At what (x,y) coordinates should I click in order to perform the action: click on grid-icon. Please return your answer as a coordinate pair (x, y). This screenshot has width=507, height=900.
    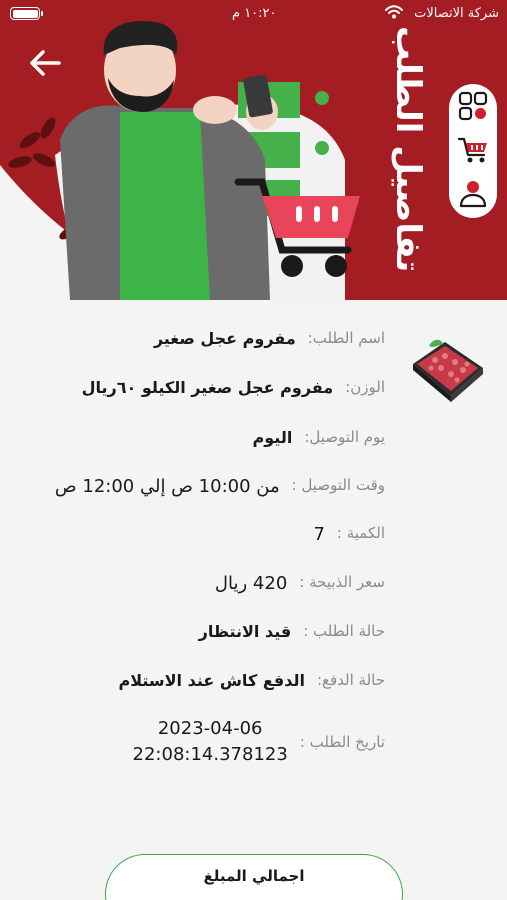
    Looking at the image, I should click on (473, 106).